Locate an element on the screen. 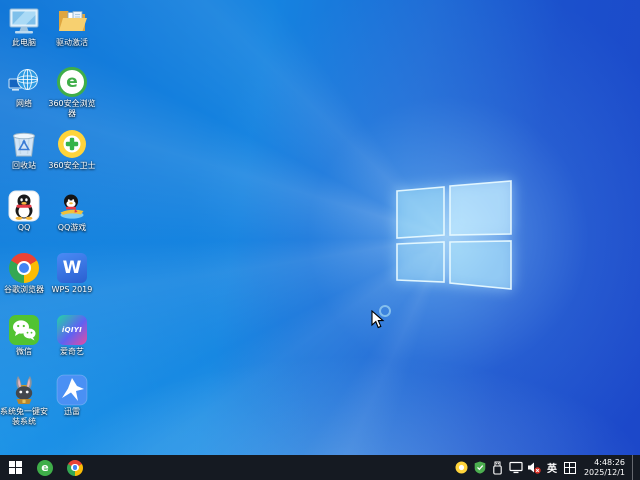 The image size is (640, 480). desktop-icon-label: 360安全卫士 is located at coordinates (72, 165).